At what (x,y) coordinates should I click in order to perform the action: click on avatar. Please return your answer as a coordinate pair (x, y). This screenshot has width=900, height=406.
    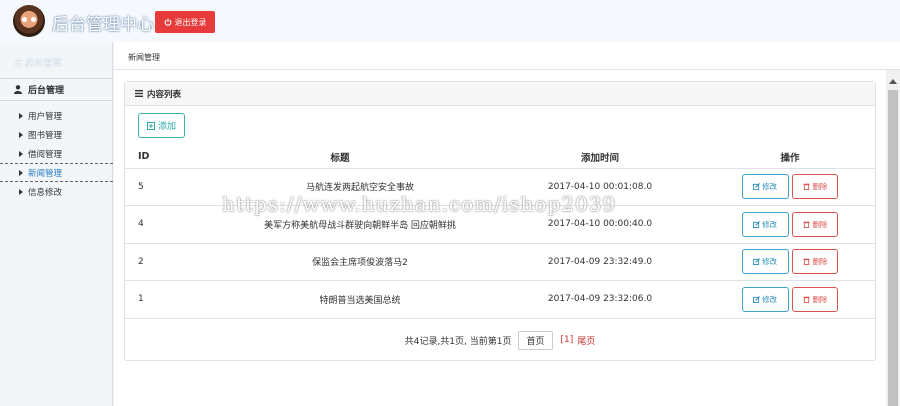
    Looking at the image, I should click on (29, 21).